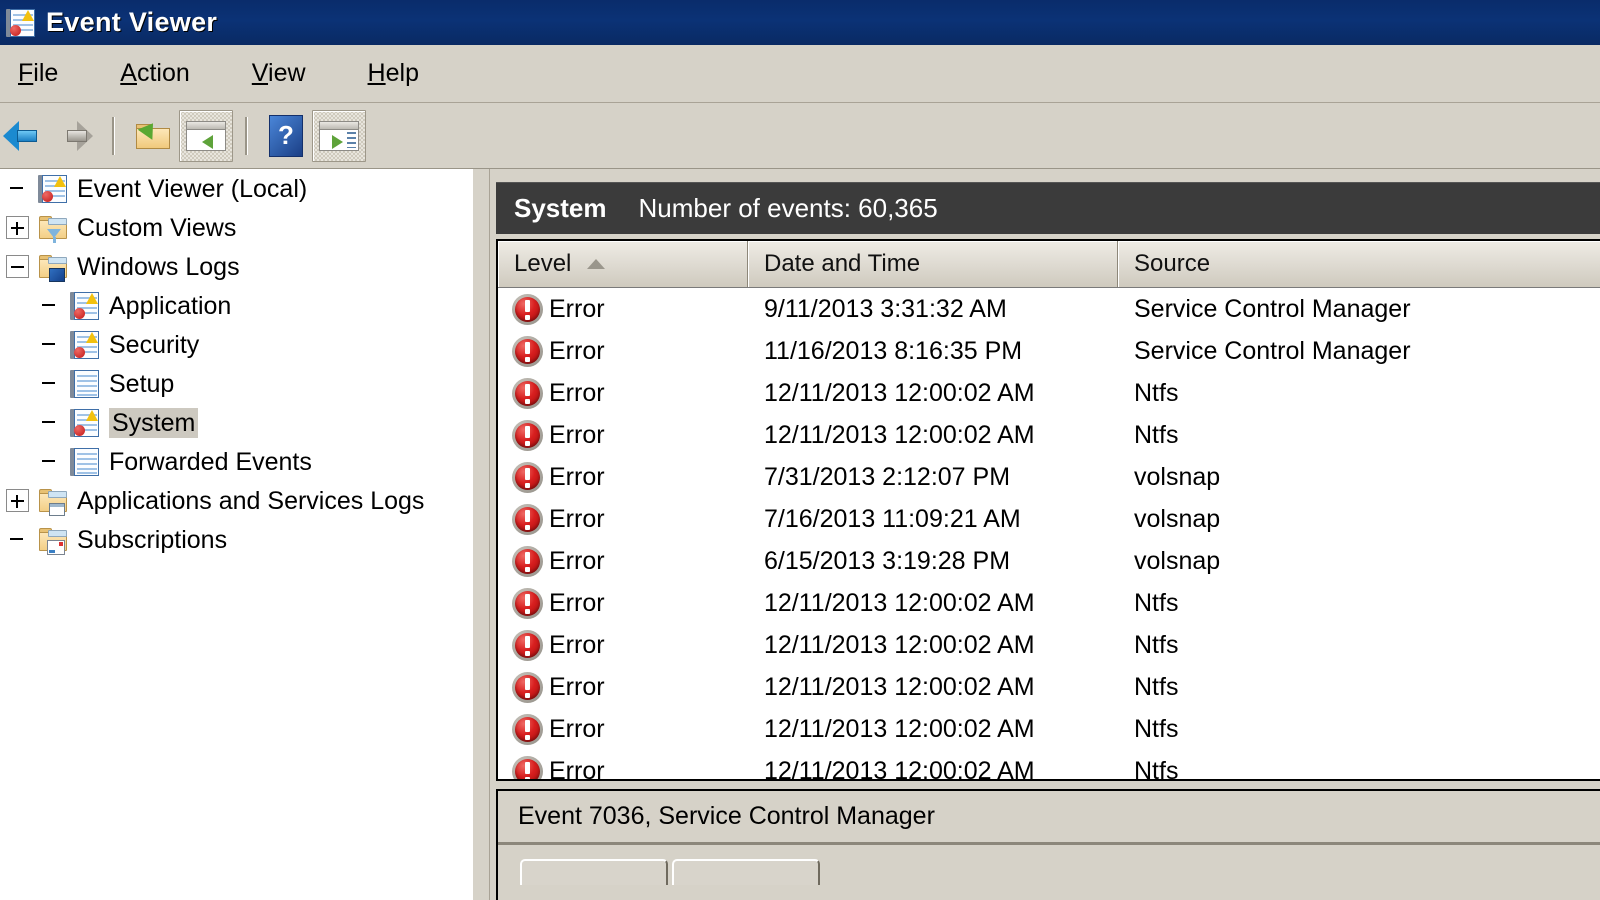  Describe the element at coordinates (1359, 264) in the screenshot. I see `column-header-source: Source` at that location.